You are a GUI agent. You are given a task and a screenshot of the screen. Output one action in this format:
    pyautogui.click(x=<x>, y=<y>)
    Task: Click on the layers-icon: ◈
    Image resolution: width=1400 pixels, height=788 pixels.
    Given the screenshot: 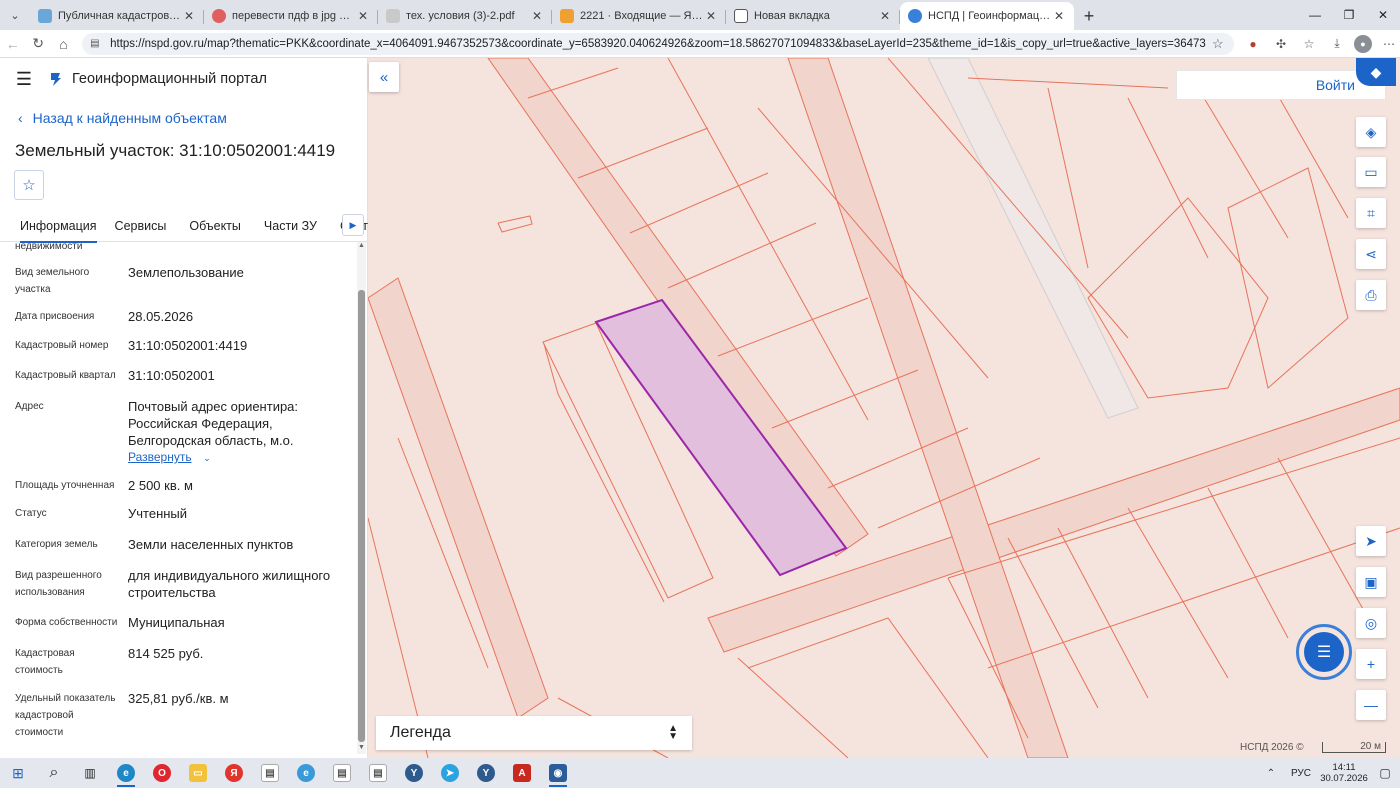 What is the action you would take?
    pyautogui.click(x=1371, y=131)
    